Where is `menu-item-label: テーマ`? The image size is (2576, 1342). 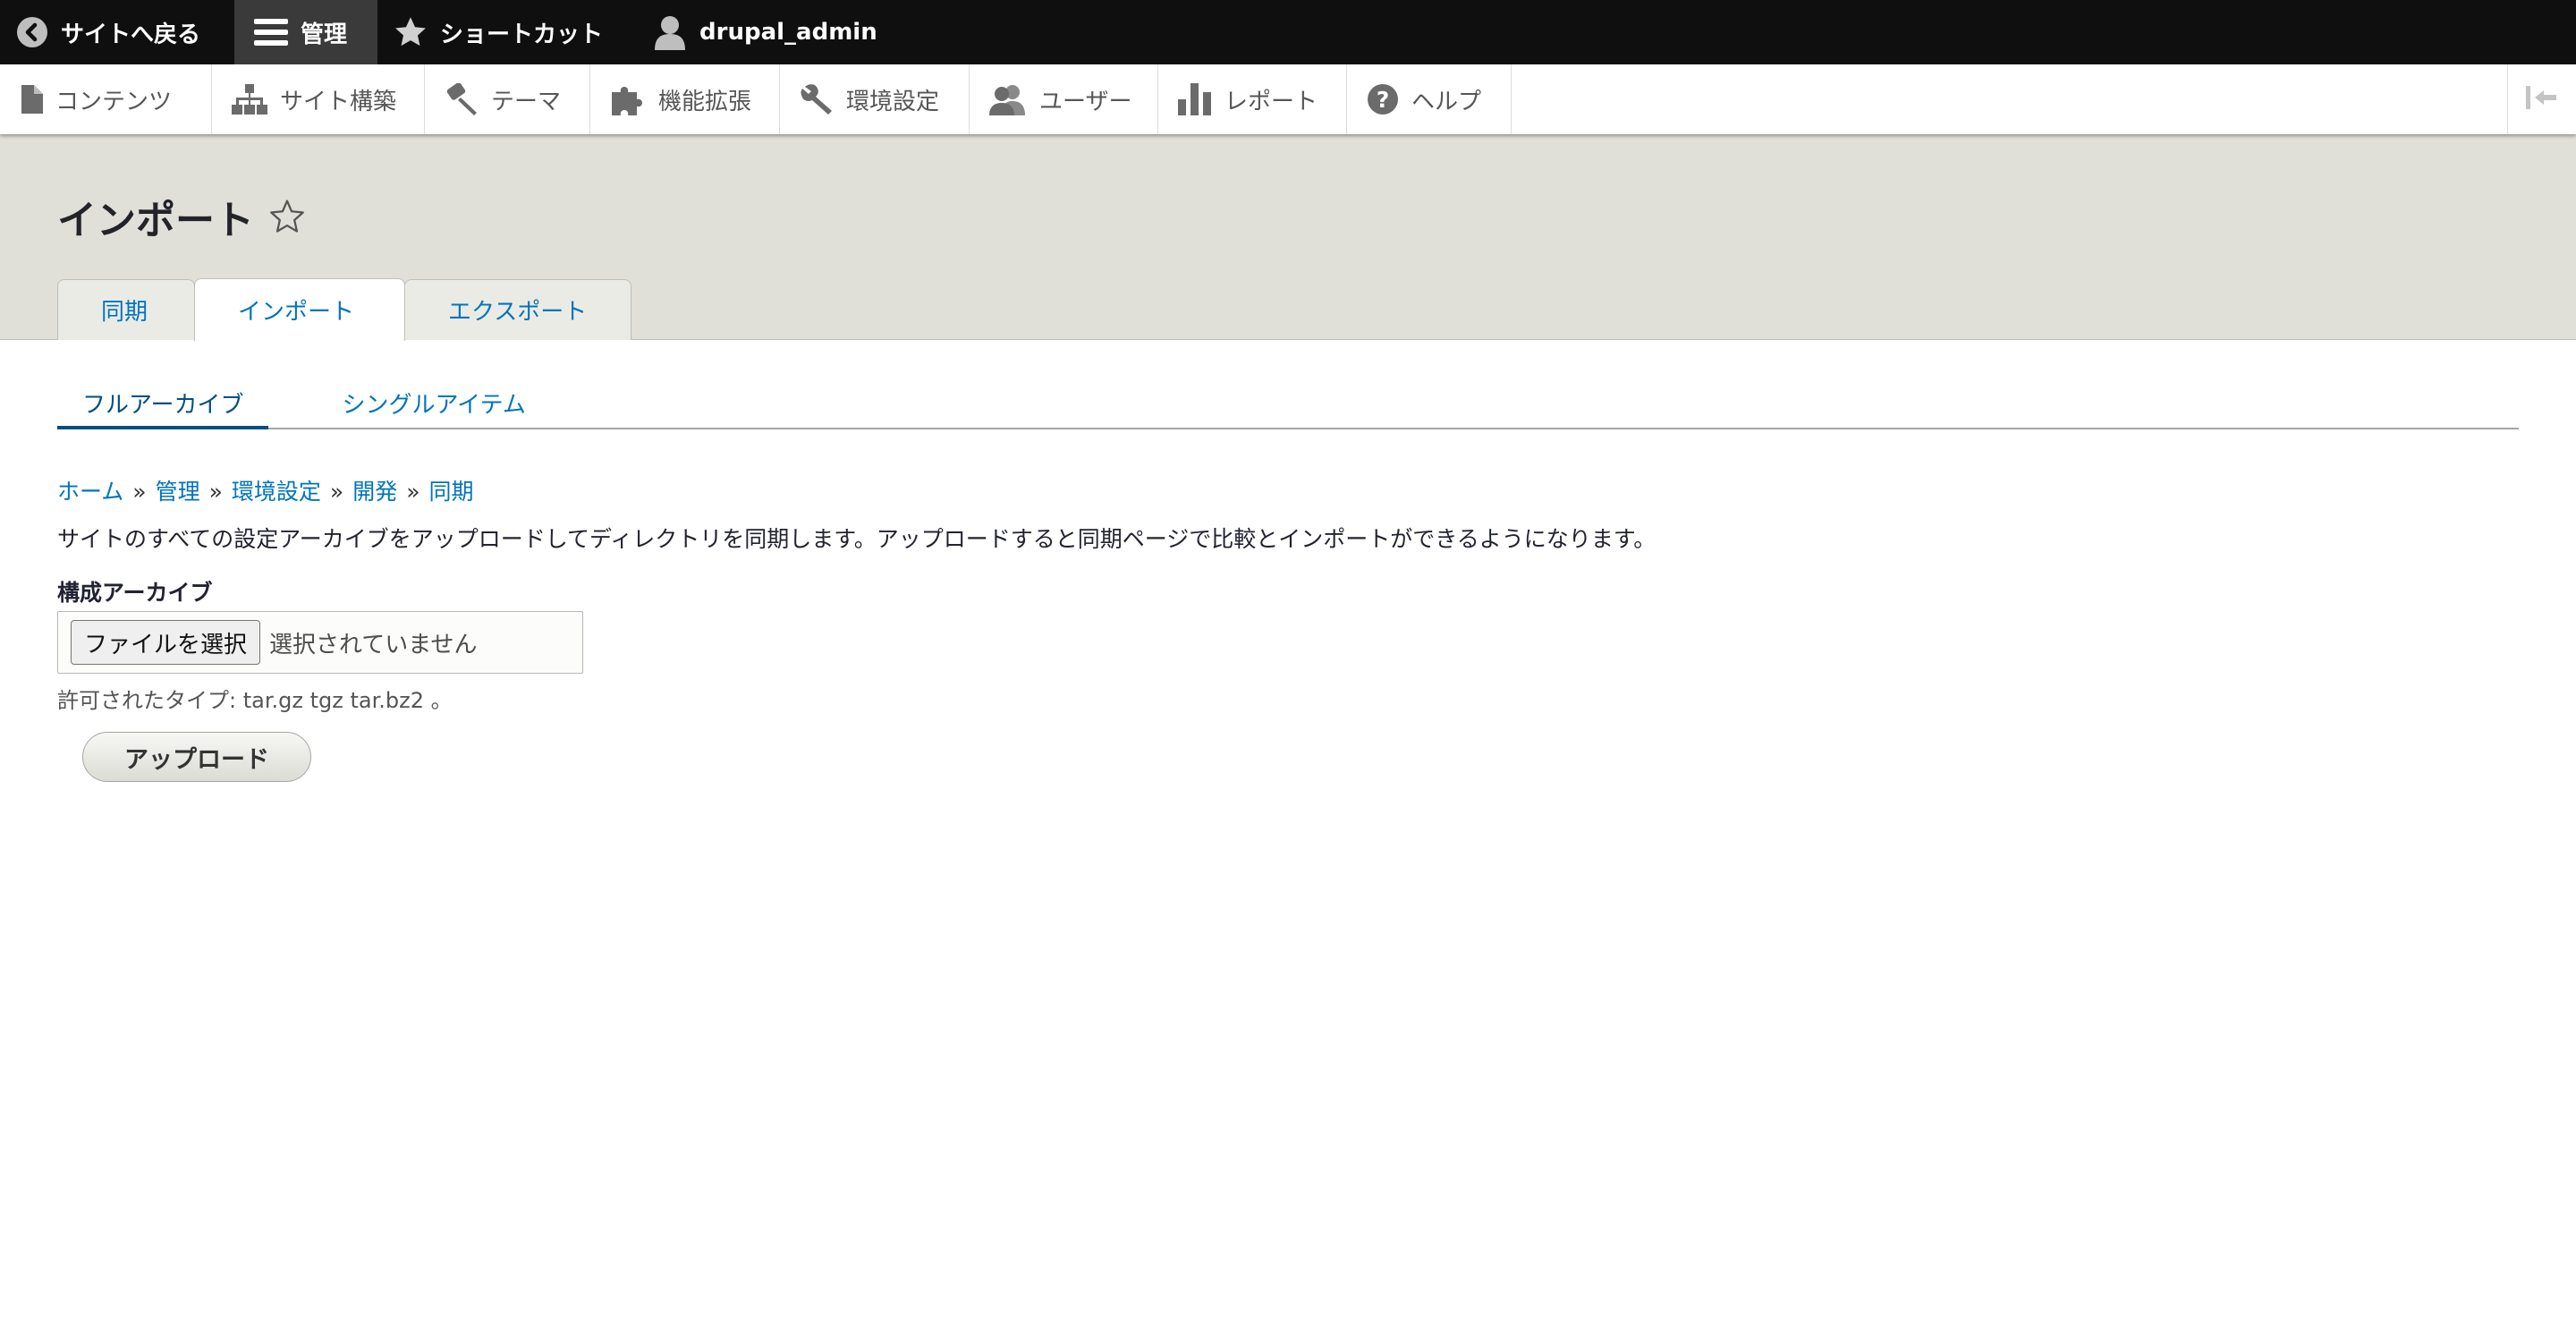
menu-item-label: テーマ is located at coordinates (526, 102).